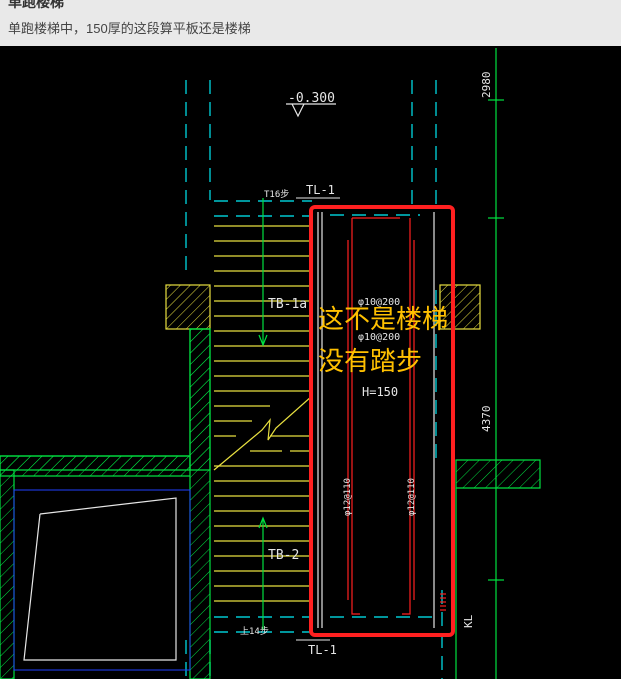 The height and width of the screenshot is (679, 621). Describe the element at coordinates (283, 555) in the screenshot. I see `lower-flight-label: TB-2` at that location.